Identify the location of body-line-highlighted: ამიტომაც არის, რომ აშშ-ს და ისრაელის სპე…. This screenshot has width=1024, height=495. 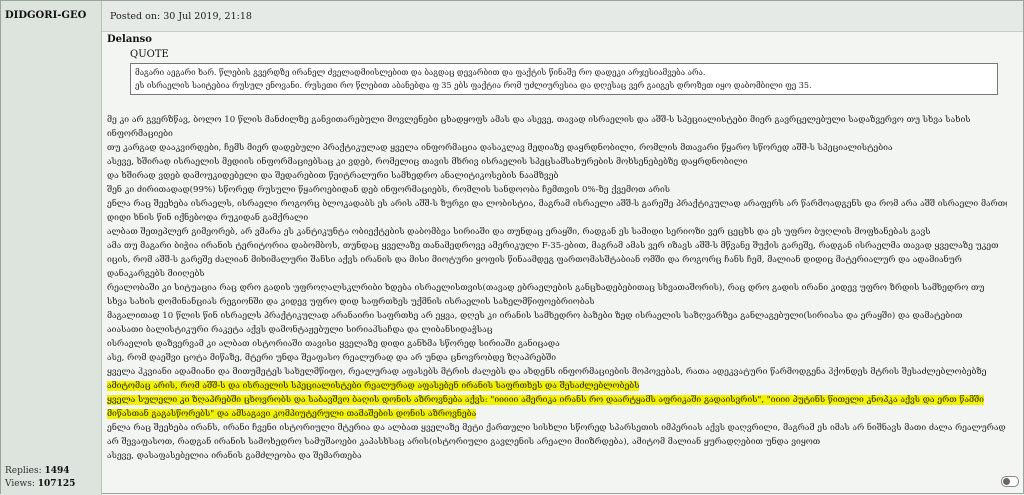
(557, 386).